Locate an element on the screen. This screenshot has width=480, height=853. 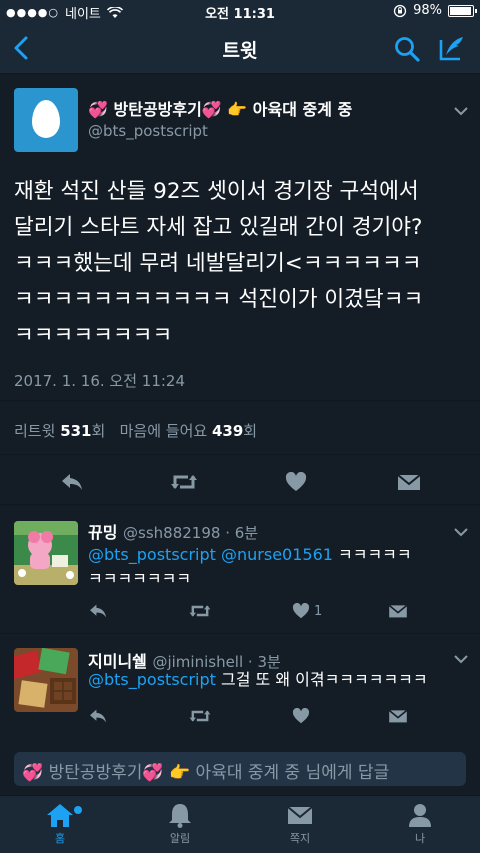
search-icon is located at coordinates (407, 49).